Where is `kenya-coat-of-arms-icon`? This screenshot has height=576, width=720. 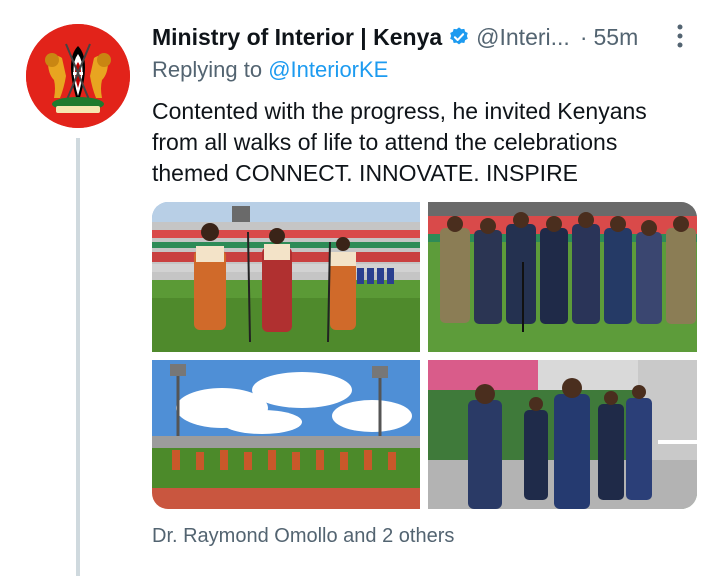 kenya-coat-of-arms-icon is located at coordinates (78, 76).